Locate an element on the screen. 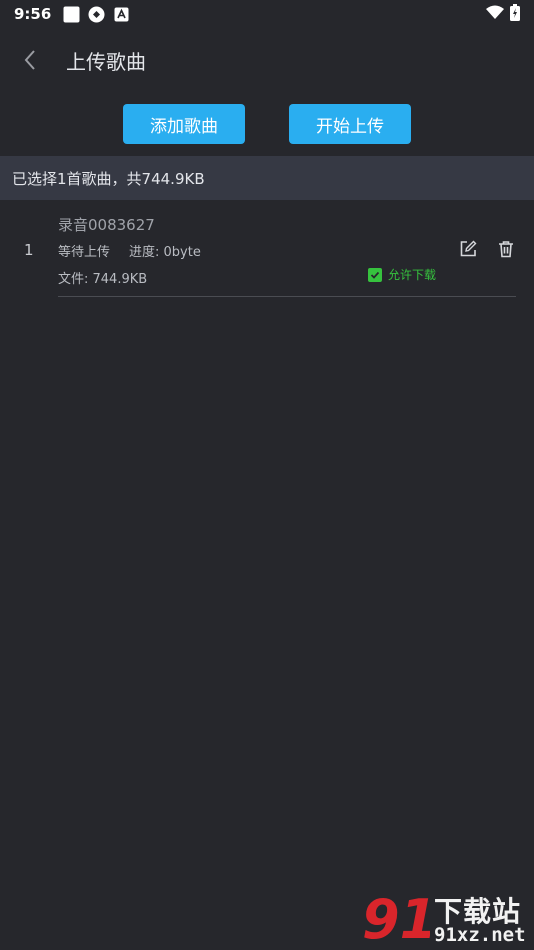 The height and width of the screenshot is (950, 534). status-right is located at coordinates (503, 14).